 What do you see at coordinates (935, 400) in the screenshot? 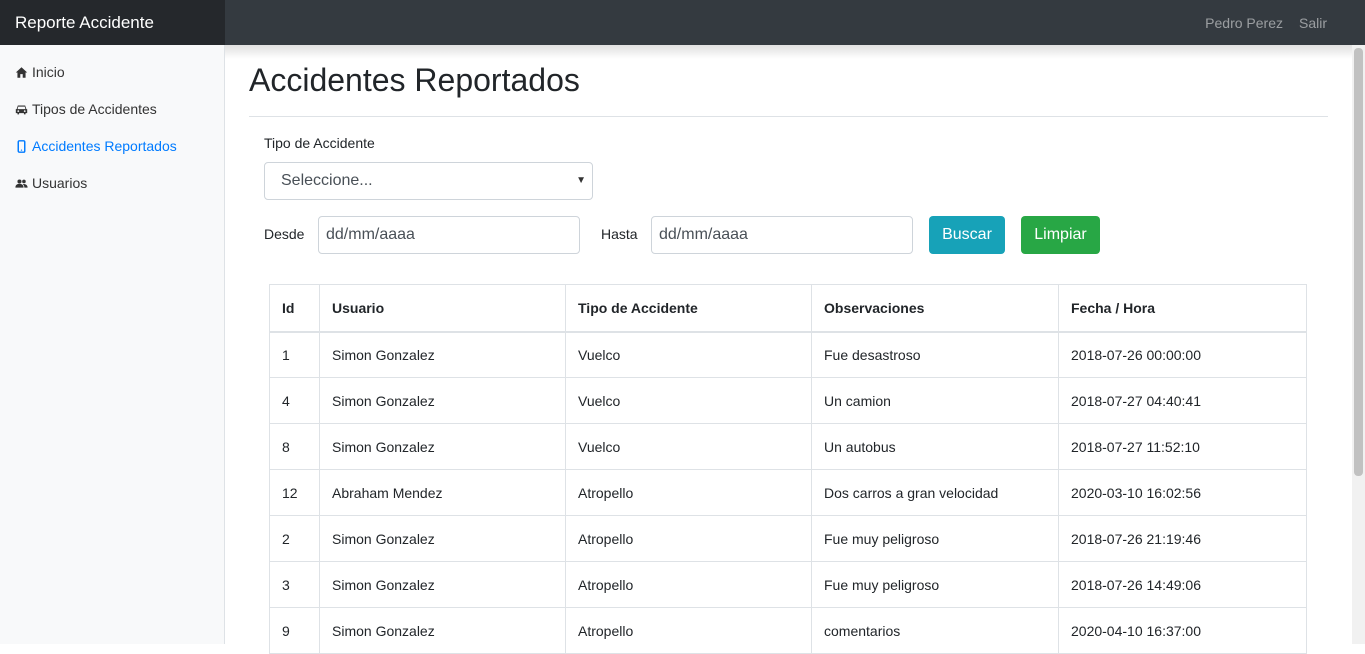
I see `table-cell: Un camion` at bounding box center [935, 400].